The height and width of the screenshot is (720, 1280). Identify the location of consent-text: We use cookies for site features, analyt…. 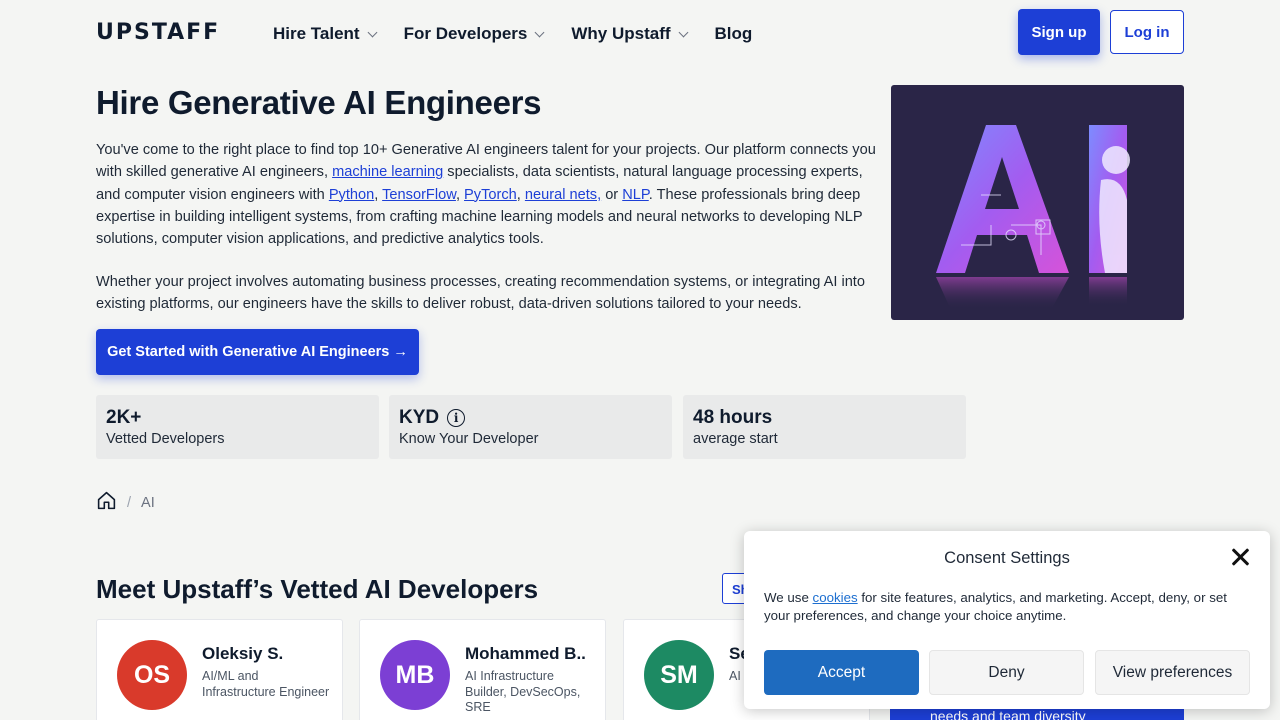
(1009, 607).